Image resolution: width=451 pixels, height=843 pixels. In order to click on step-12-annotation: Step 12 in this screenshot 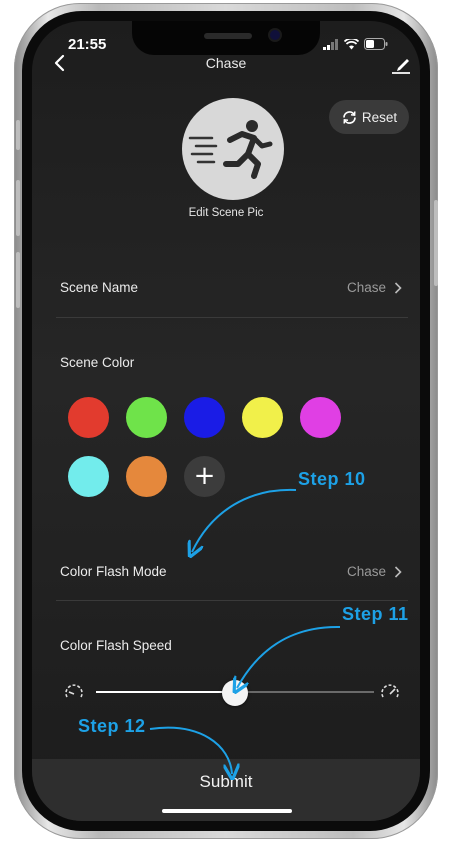, I will do `click(112, 726)`.